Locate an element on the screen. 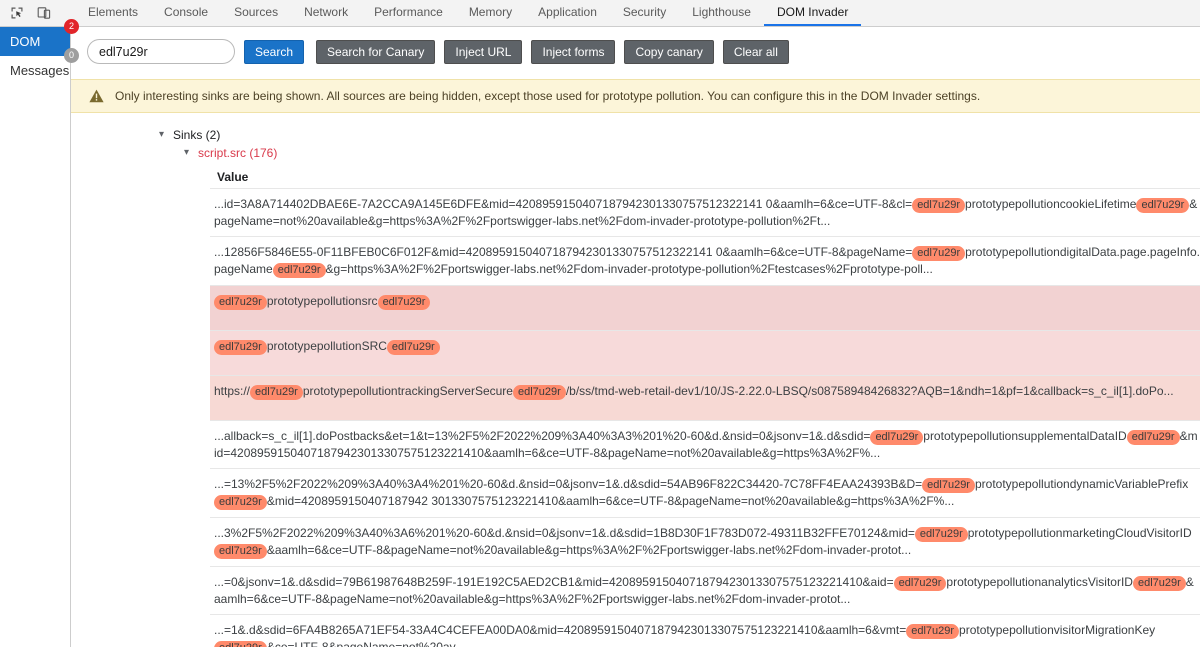 The height and width of the screenshot is (647, 1200). tab-memory: Memory is located at coordinates (490, 13).